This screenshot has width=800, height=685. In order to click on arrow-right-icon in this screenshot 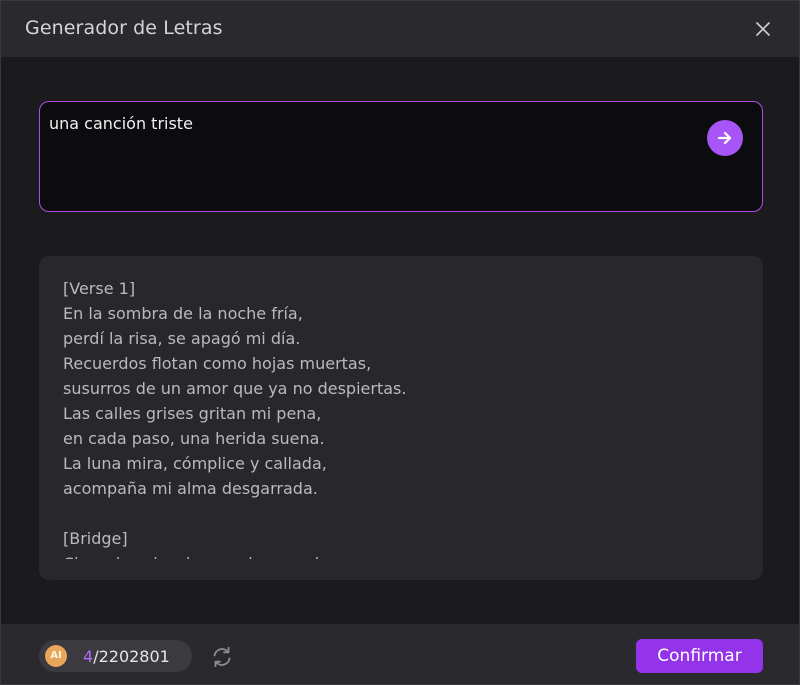, I will do `click(724, 138)`.